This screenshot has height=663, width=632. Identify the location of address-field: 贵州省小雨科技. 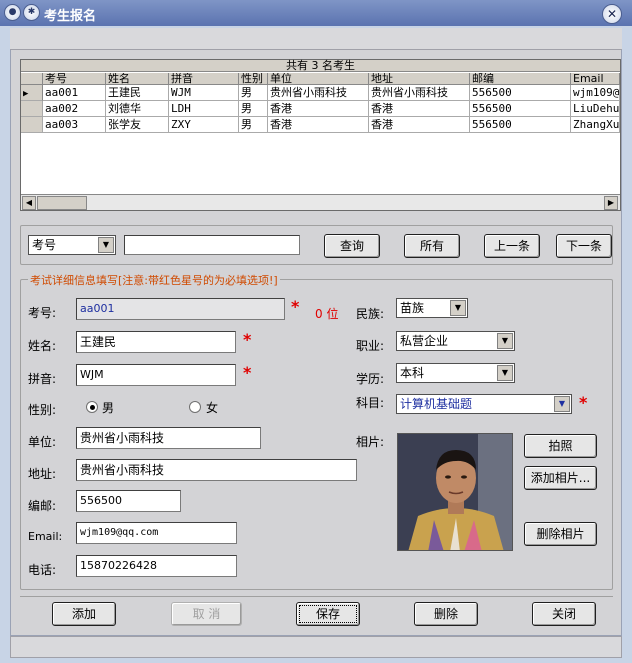
(216, 470).